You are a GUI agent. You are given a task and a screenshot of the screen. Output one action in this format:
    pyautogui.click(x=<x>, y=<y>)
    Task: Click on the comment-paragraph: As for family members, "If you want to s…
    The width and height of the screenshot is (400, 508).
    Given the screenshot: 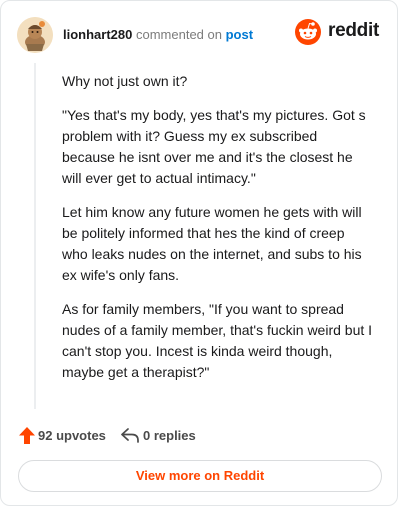 What is the action you would take?
    pyautogui.click(x=217, y=340)
    